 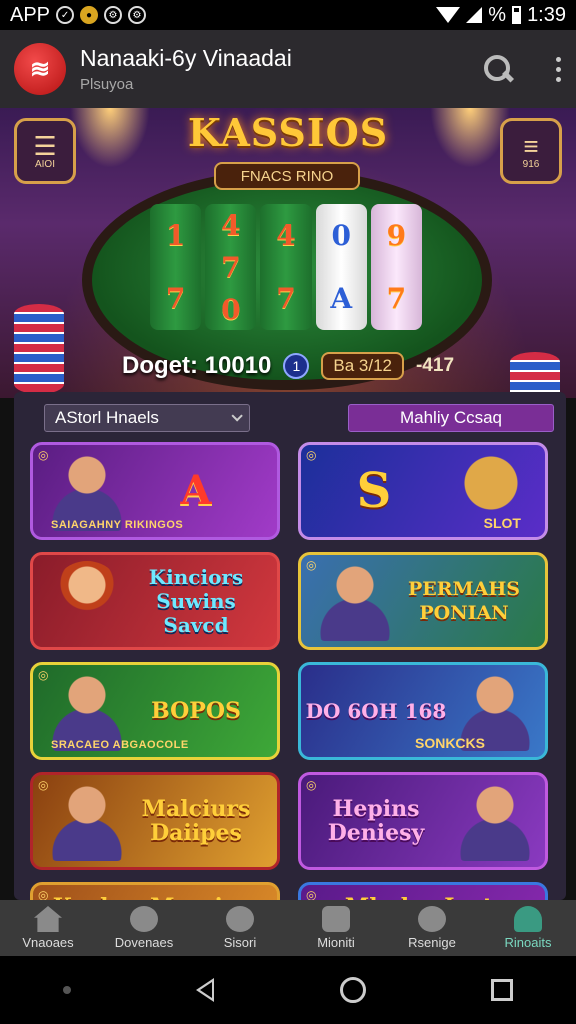 What do you see at coordinates (89, 15) in the screenshot?
I see `coin-icon: ●` at bounding box center [89, 15].